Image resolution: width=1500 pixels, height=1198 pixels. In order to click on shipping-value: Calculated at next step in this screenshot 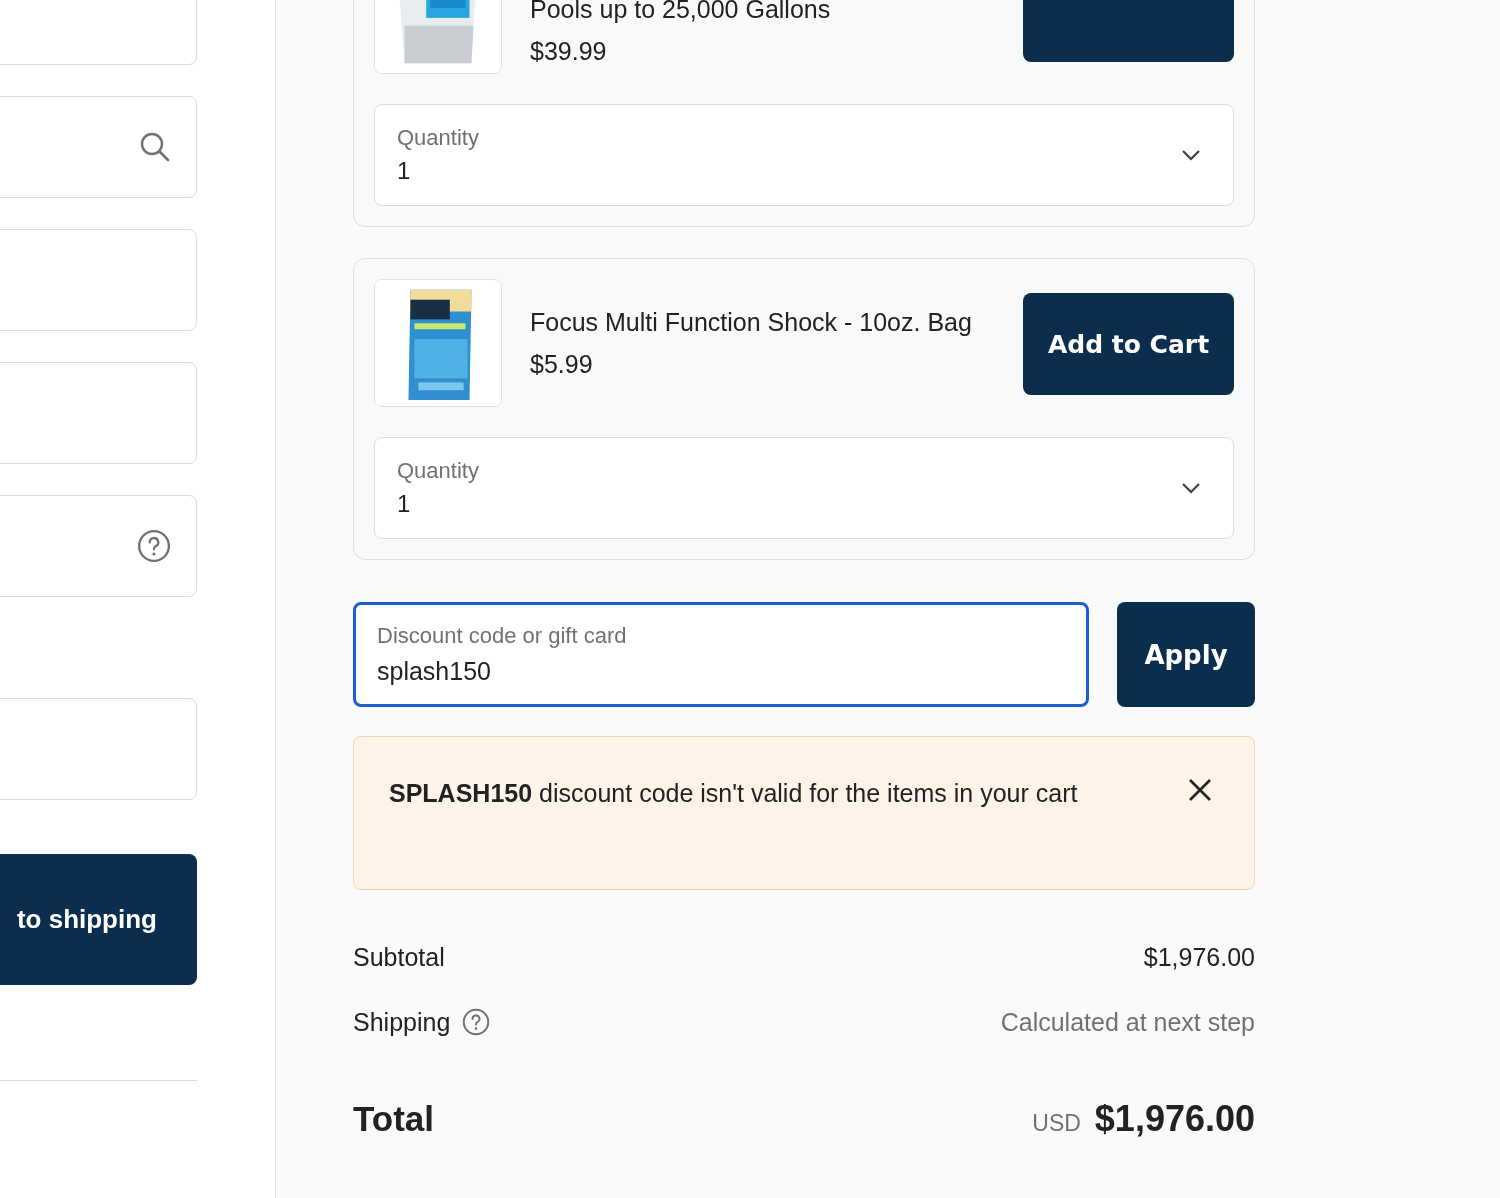, I will do `click(1127, 1022)`.